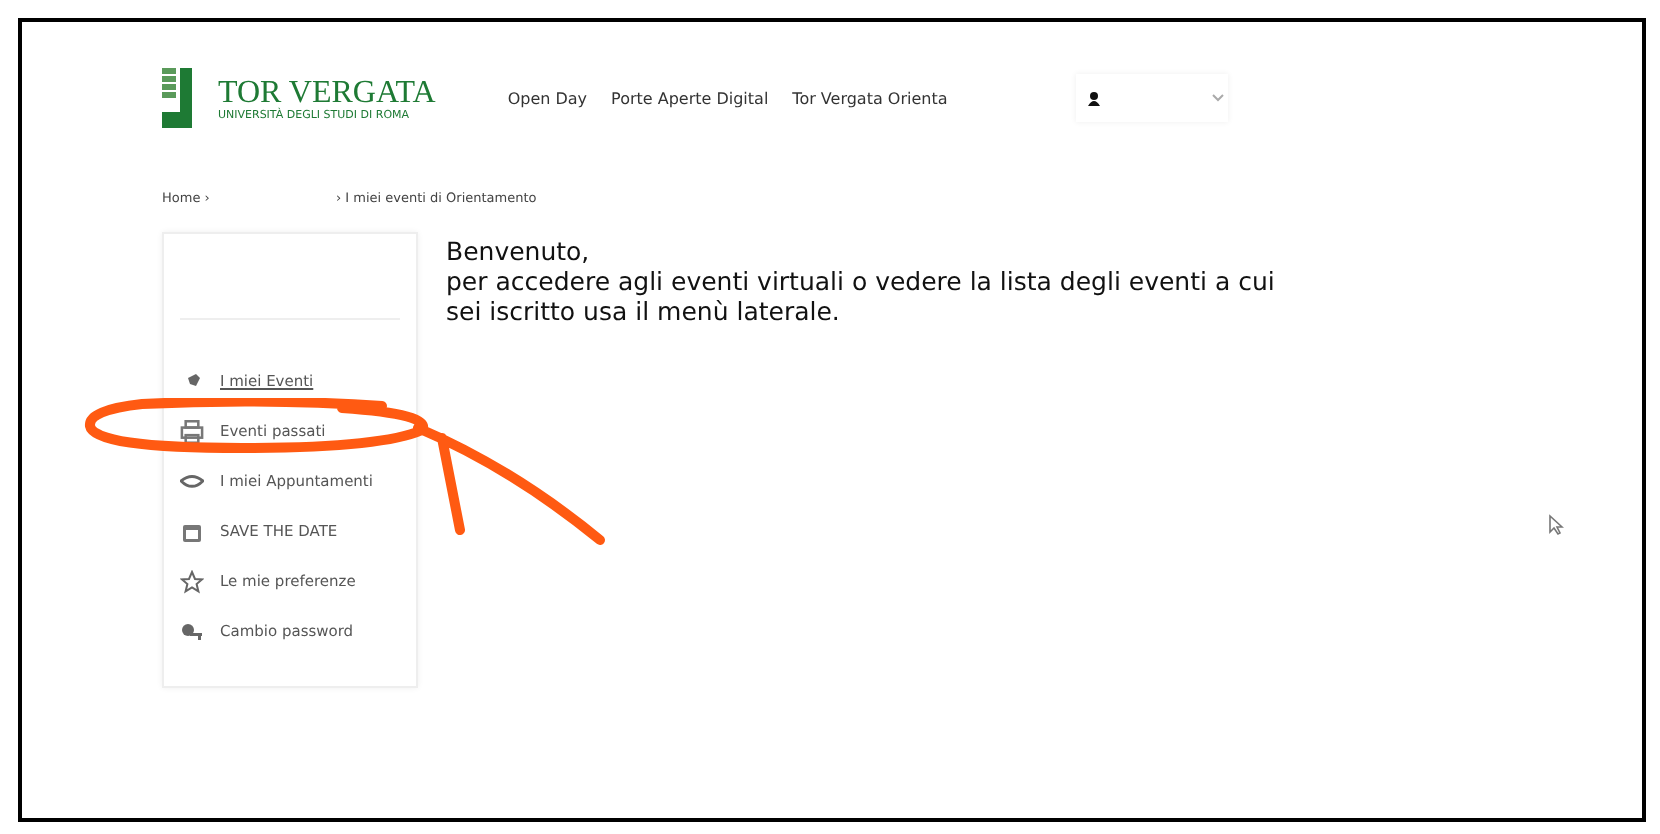 The width and height of the screenshot is (1660, 834). I want to click on key-icon, so click(192, 631).